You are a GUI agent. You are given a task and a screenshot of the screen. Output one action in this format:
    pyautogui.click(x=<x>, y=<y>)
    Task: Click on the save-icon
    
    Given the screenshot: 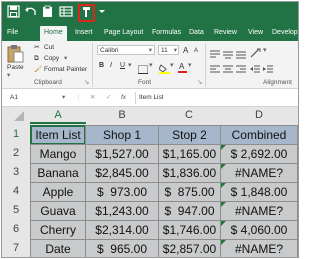 What is the action you would take?
    pyautogui.click(x=13, y=12)
    